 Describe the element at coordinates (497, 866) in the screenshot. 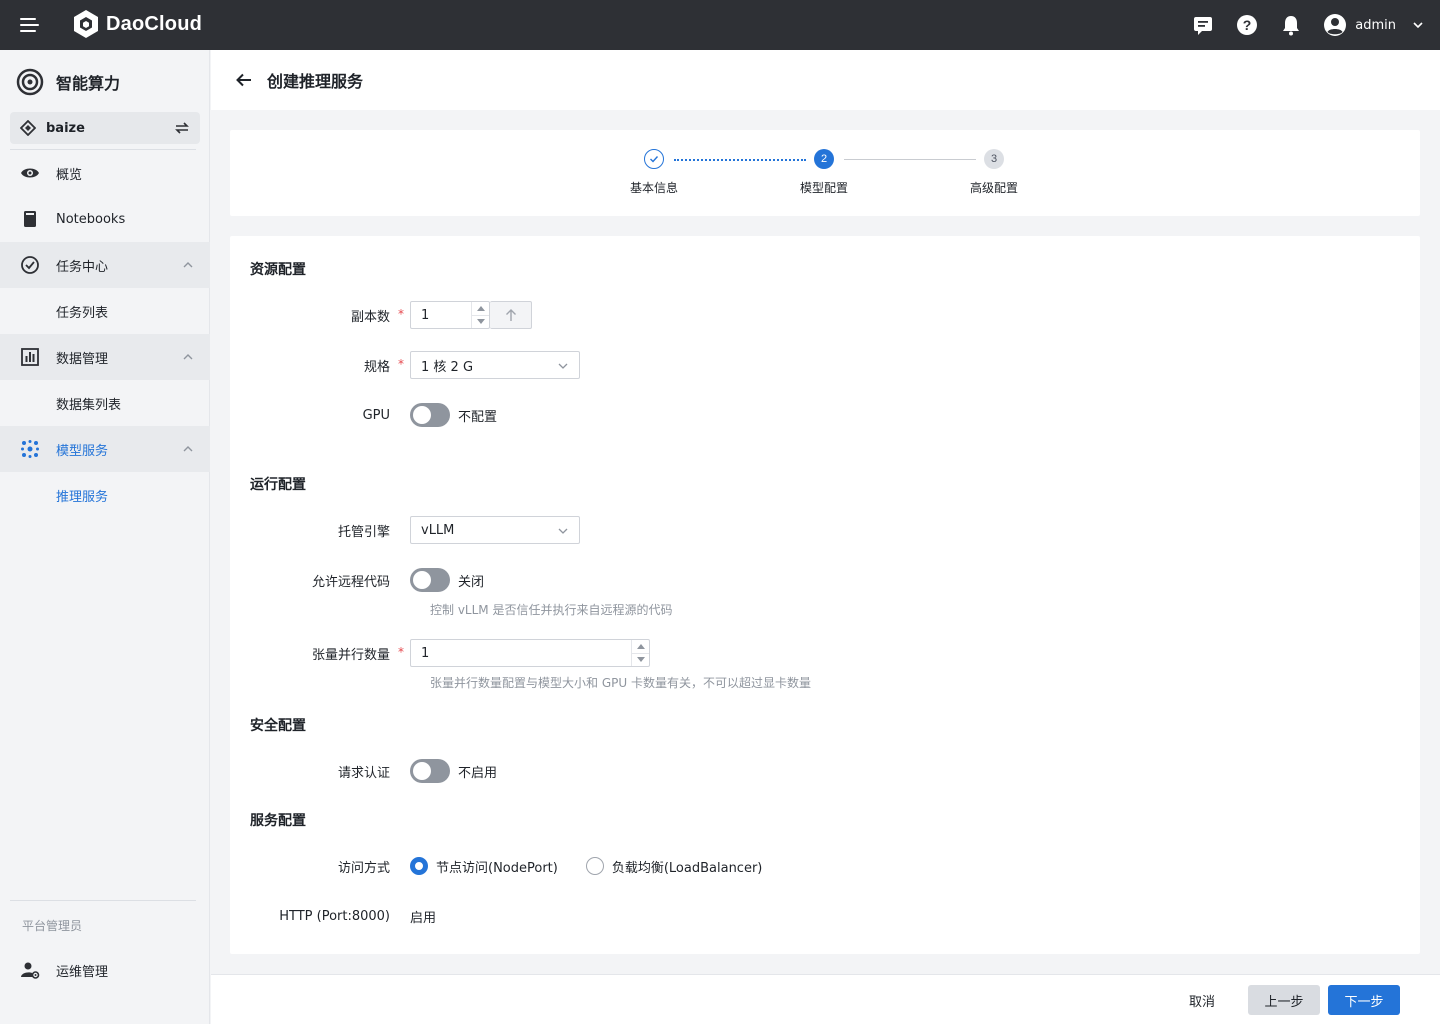

I see `radio-nodeport-label: 节点访问(NodePort)` at that location.